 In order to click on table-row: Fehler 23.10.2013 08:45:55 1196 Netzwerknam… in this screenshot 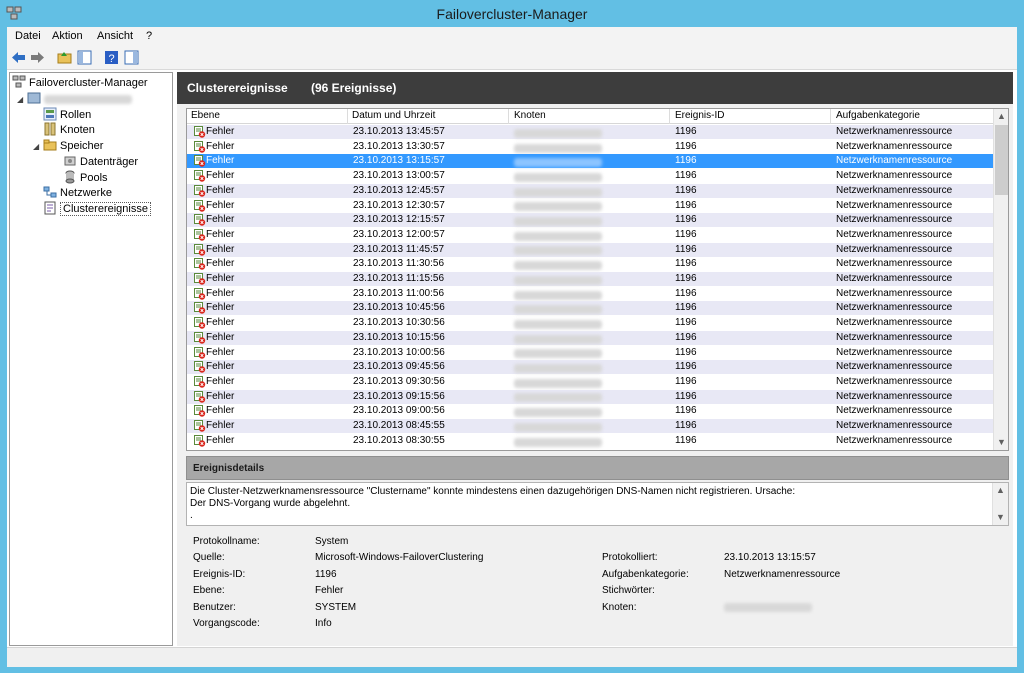, I will do `click(590, 426)`.